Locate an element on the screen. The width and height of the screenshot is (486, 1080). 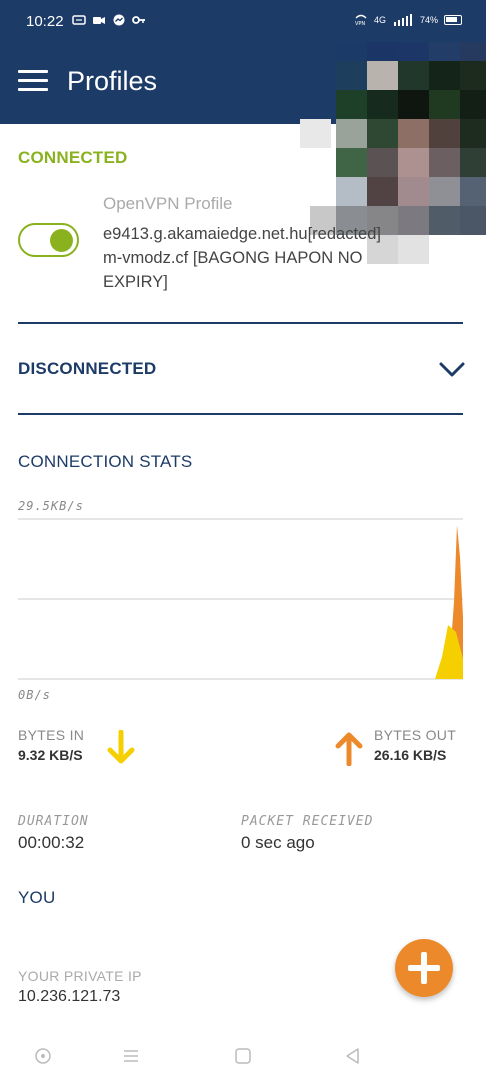
chart-min-label: 0B/s is located at coordinates (34, 695).